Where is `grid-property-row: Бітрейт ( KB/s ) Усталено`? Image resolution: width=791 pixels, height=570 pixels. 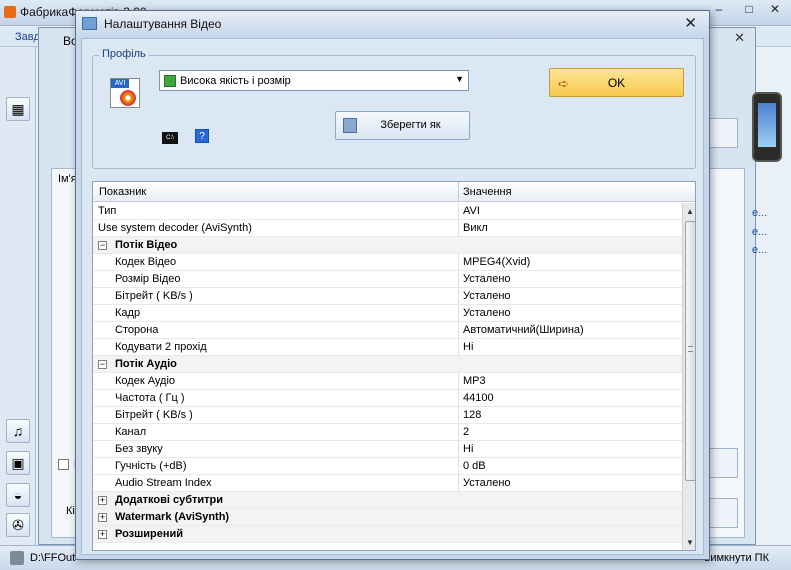
grid-property-row: Бітрейт ( KB/s ) Усталено is located at coordinates (387, 296).